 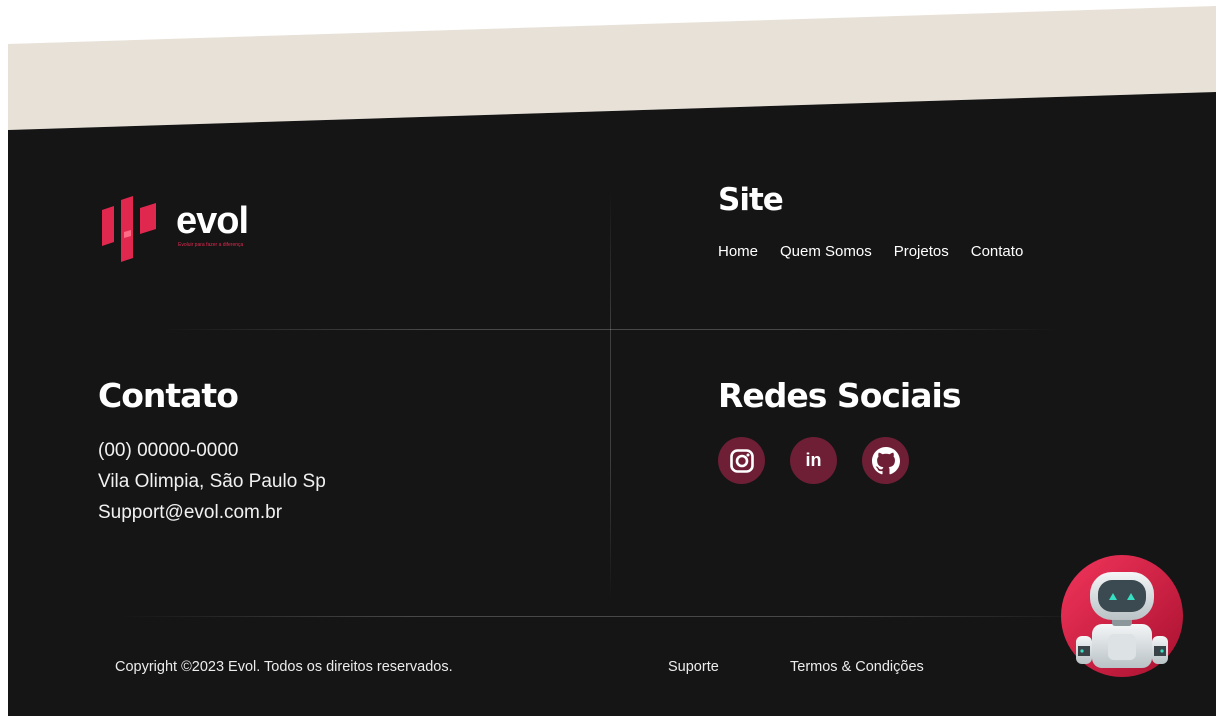 What do you see at coordinates (857, 667) in the screenshot?
I see `terms-link: Termos & Condições` at bounding box center [857, 667].